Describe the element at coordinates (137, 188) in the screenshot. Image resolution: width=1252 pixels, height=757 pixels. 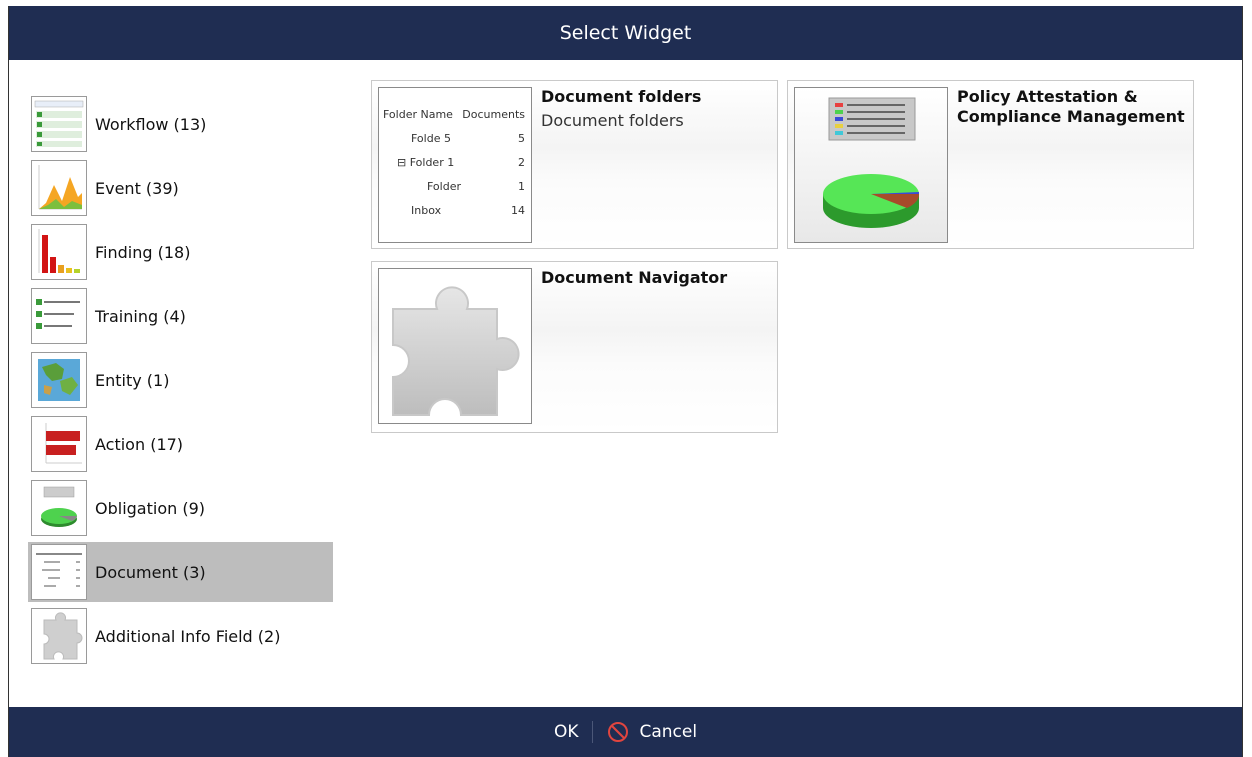
I see `category-label: Event (39)` at that location.